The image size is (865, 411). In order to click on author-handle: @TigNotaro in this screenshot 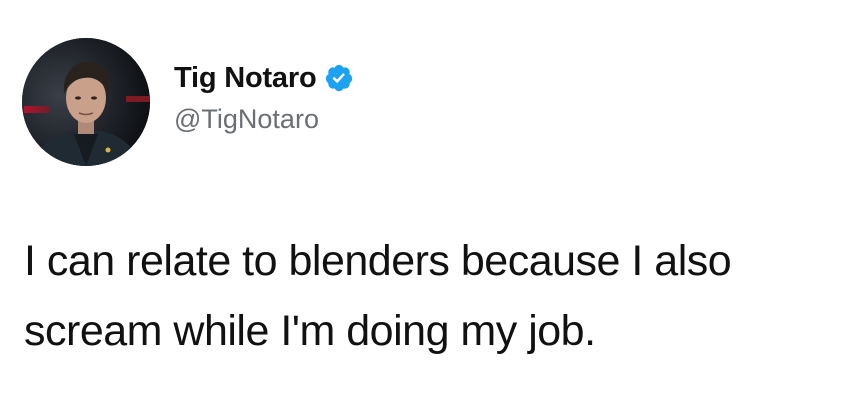, I will do `click(264, 119)`.